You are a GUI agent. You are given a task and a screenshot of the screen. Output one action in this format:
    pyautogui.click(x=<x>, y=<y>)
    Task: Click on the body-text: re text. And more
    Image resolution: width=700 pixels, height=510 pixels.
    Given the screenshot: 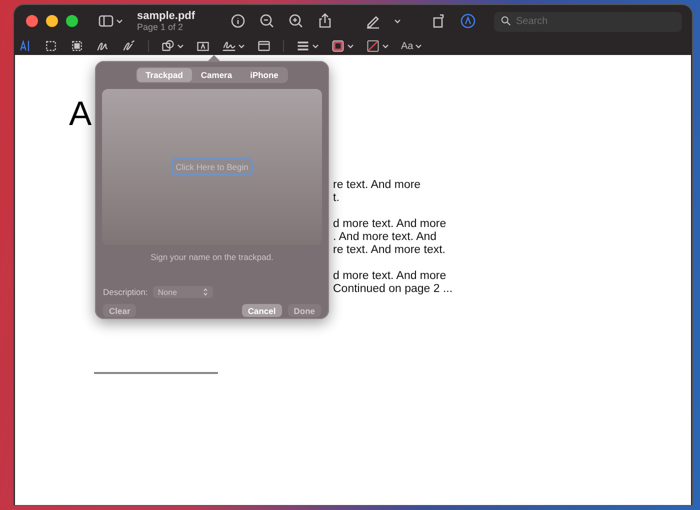 What is the action you would take?
    pyautogui.click(x=377, y=185)
    